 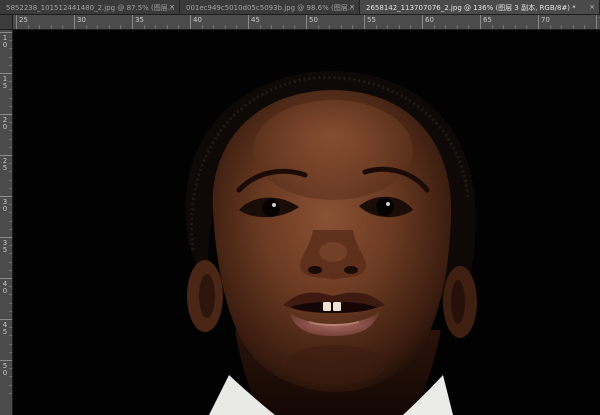 I want to click on ruler-v-label: 35, so click(x=5, y=246).